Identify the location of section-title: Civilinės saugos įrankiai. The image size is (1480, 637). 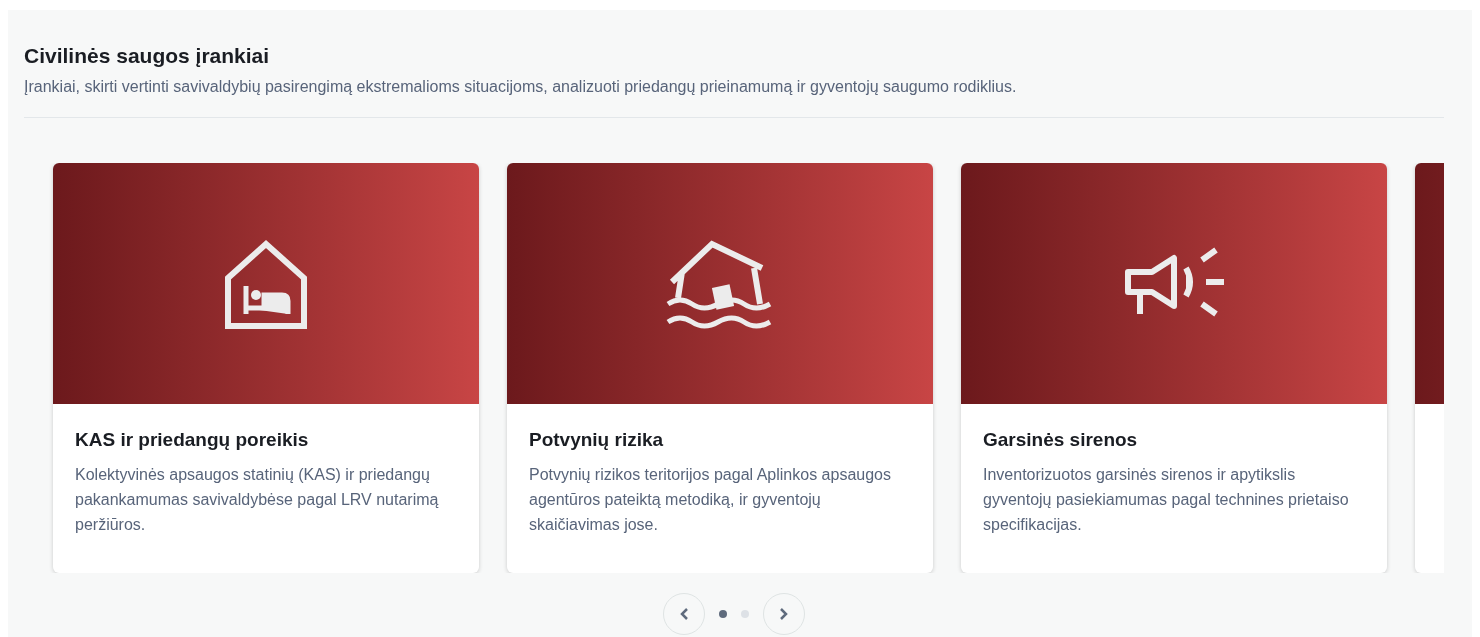
(147, 56).